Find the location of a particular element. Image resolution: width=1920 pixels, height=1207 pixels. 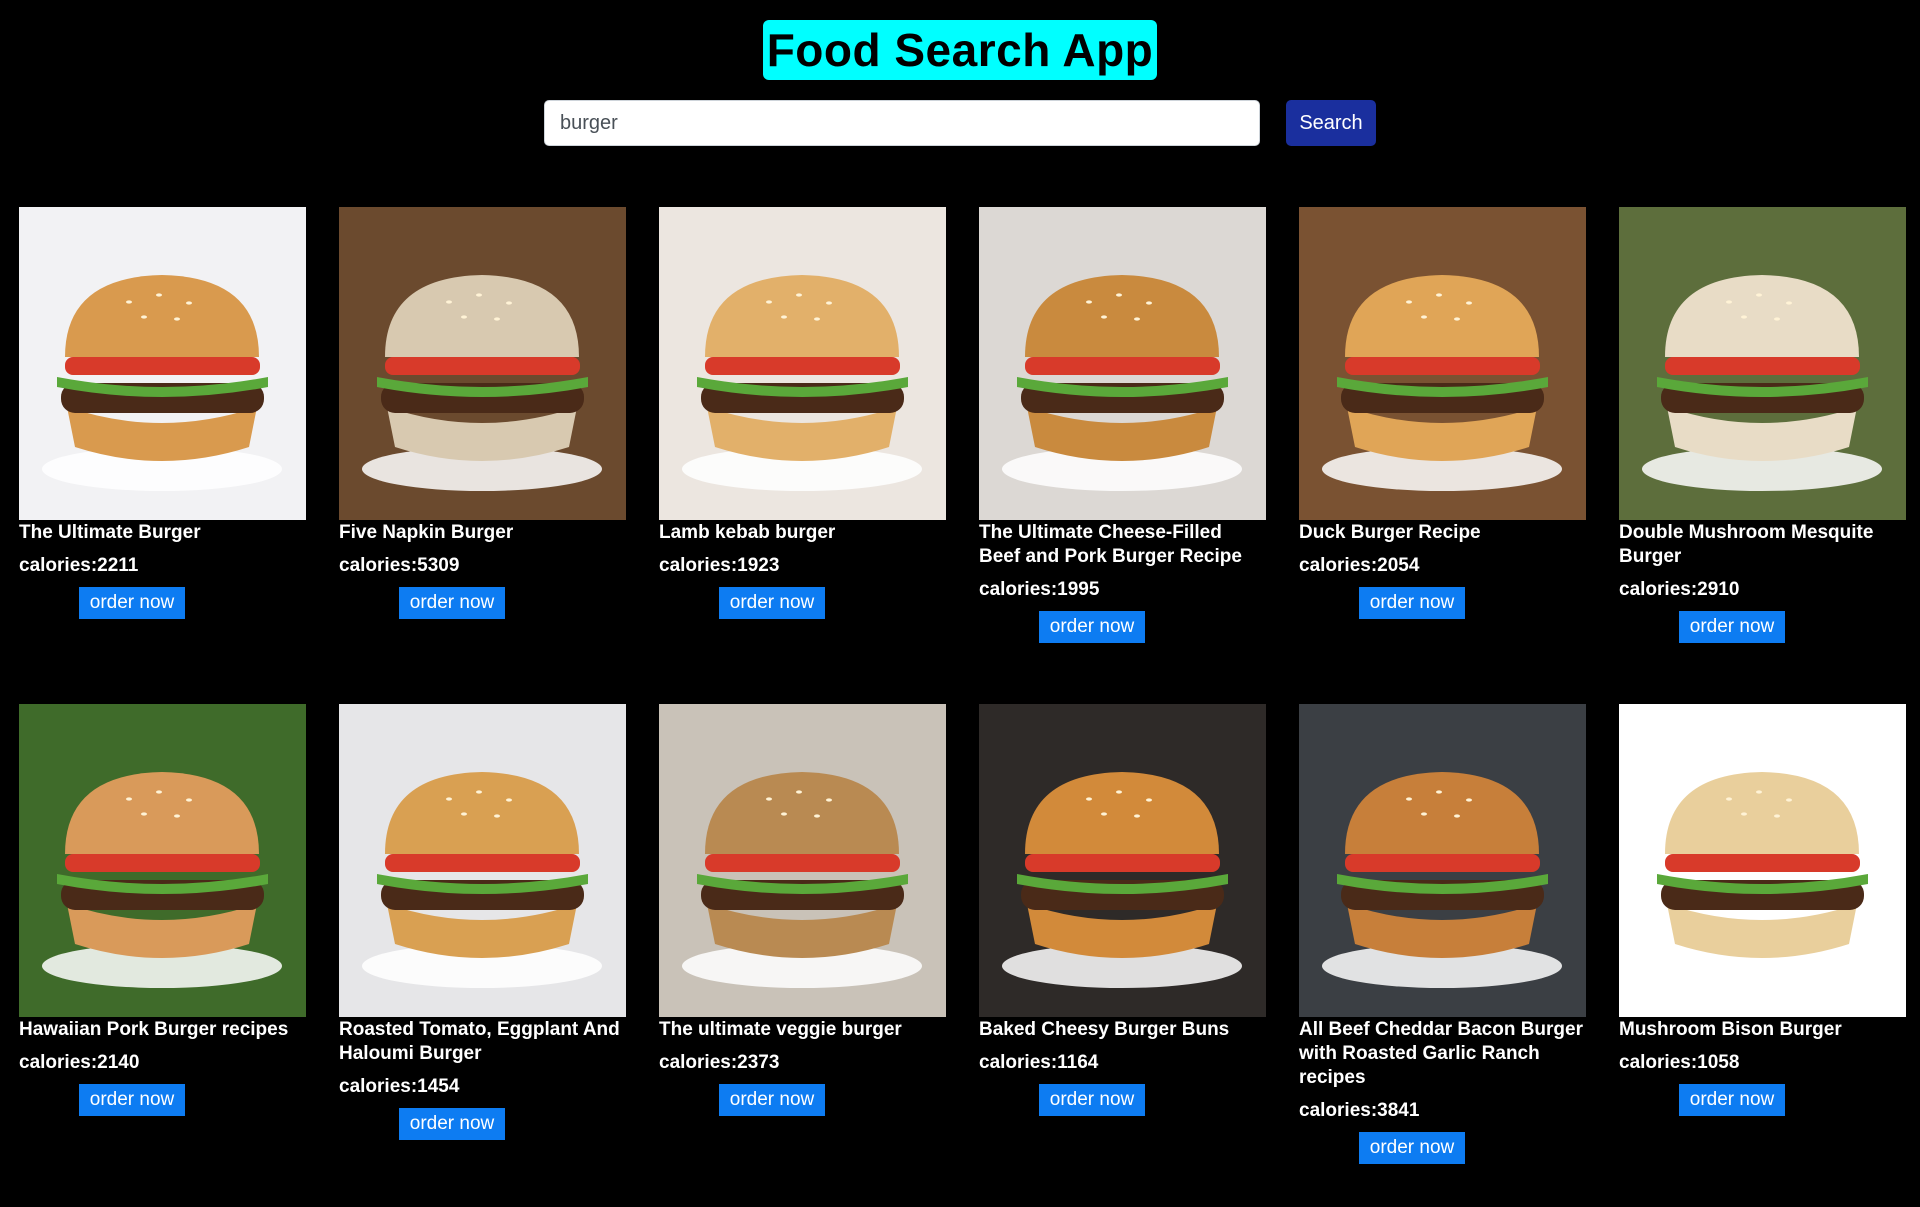

recipe-calories: calories:1454 is located at coordinates (399, 1086).